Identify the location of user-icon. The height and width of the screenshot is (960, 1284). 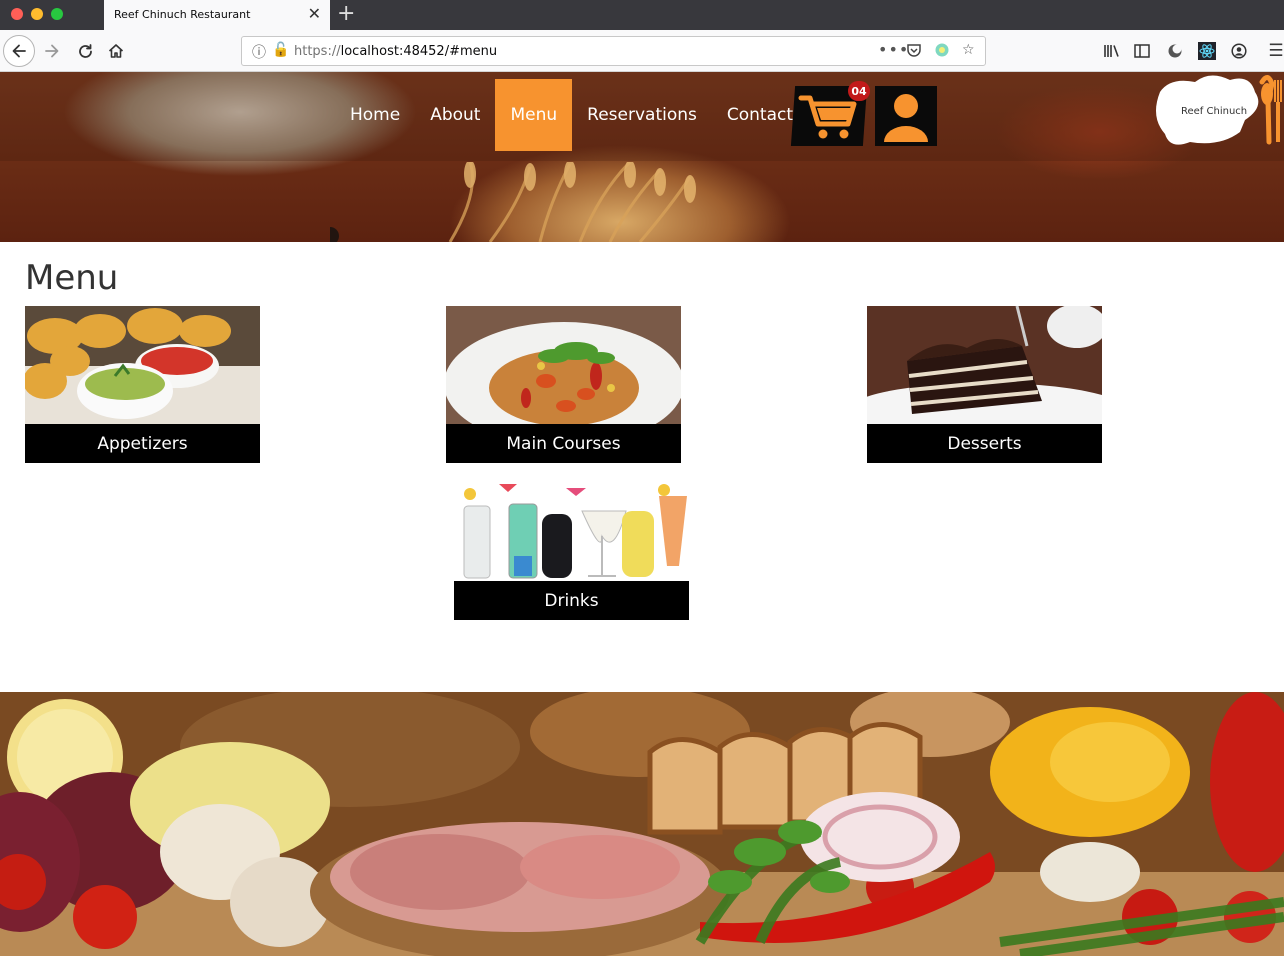
(906, 118).